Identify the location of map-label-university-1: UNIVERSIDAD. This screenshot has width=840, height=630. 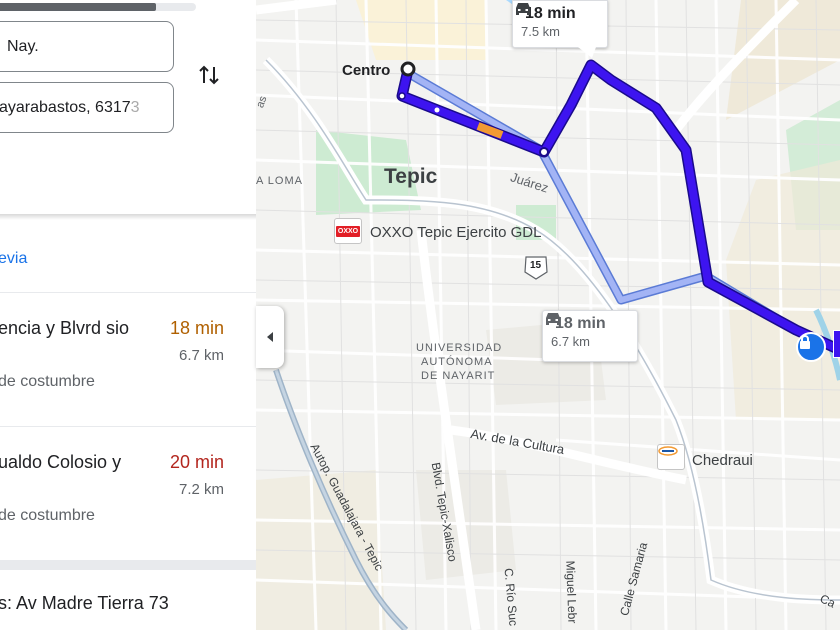
(459, 348).